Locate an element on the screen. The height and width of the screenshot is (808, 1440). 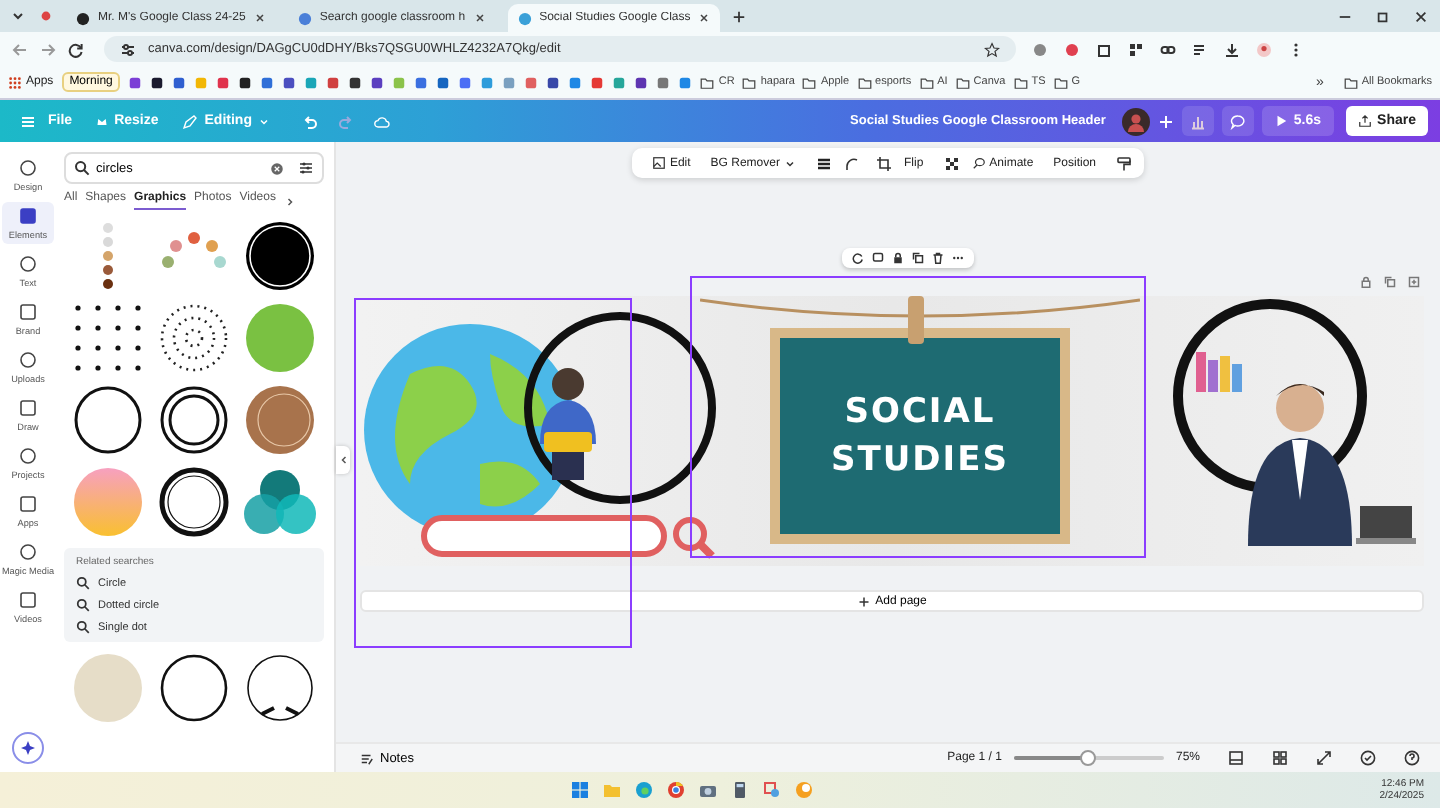
assistant-button is located at coordinates (28, 748).